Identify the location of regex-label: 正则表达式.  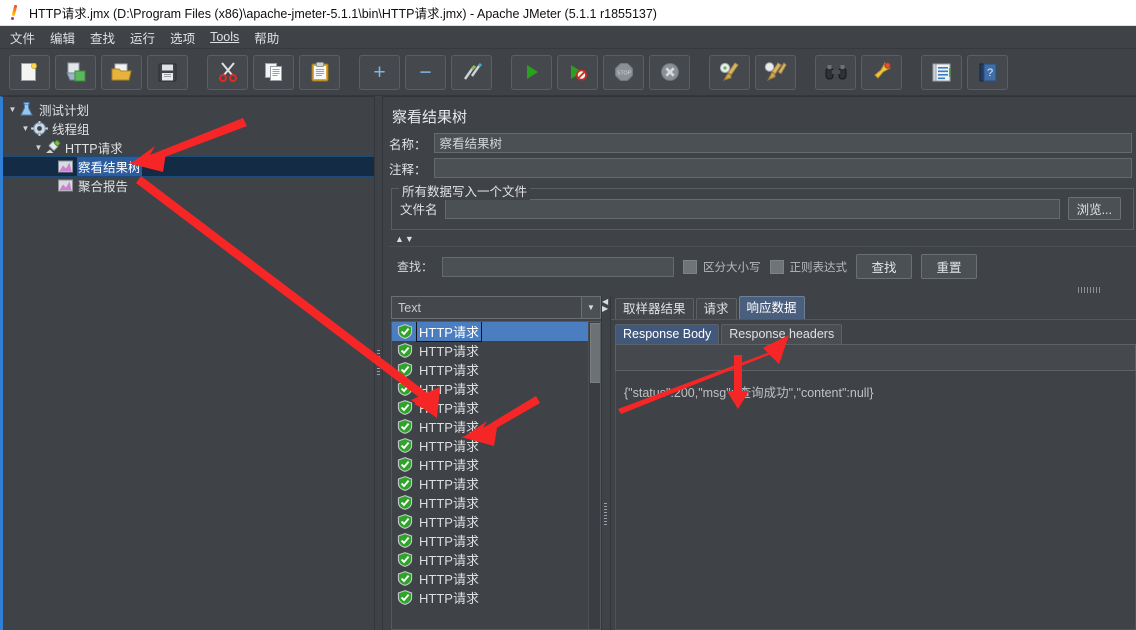
(818, 267).